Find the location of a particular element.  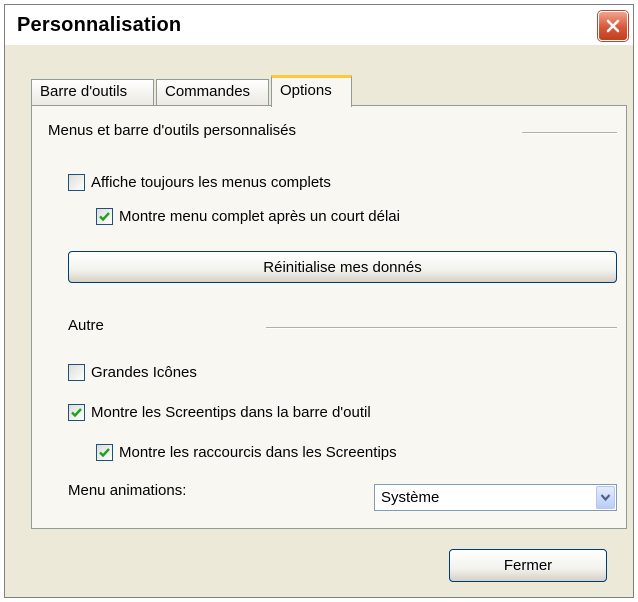

group-label-other: Autre is located at coordinates (86, 325).